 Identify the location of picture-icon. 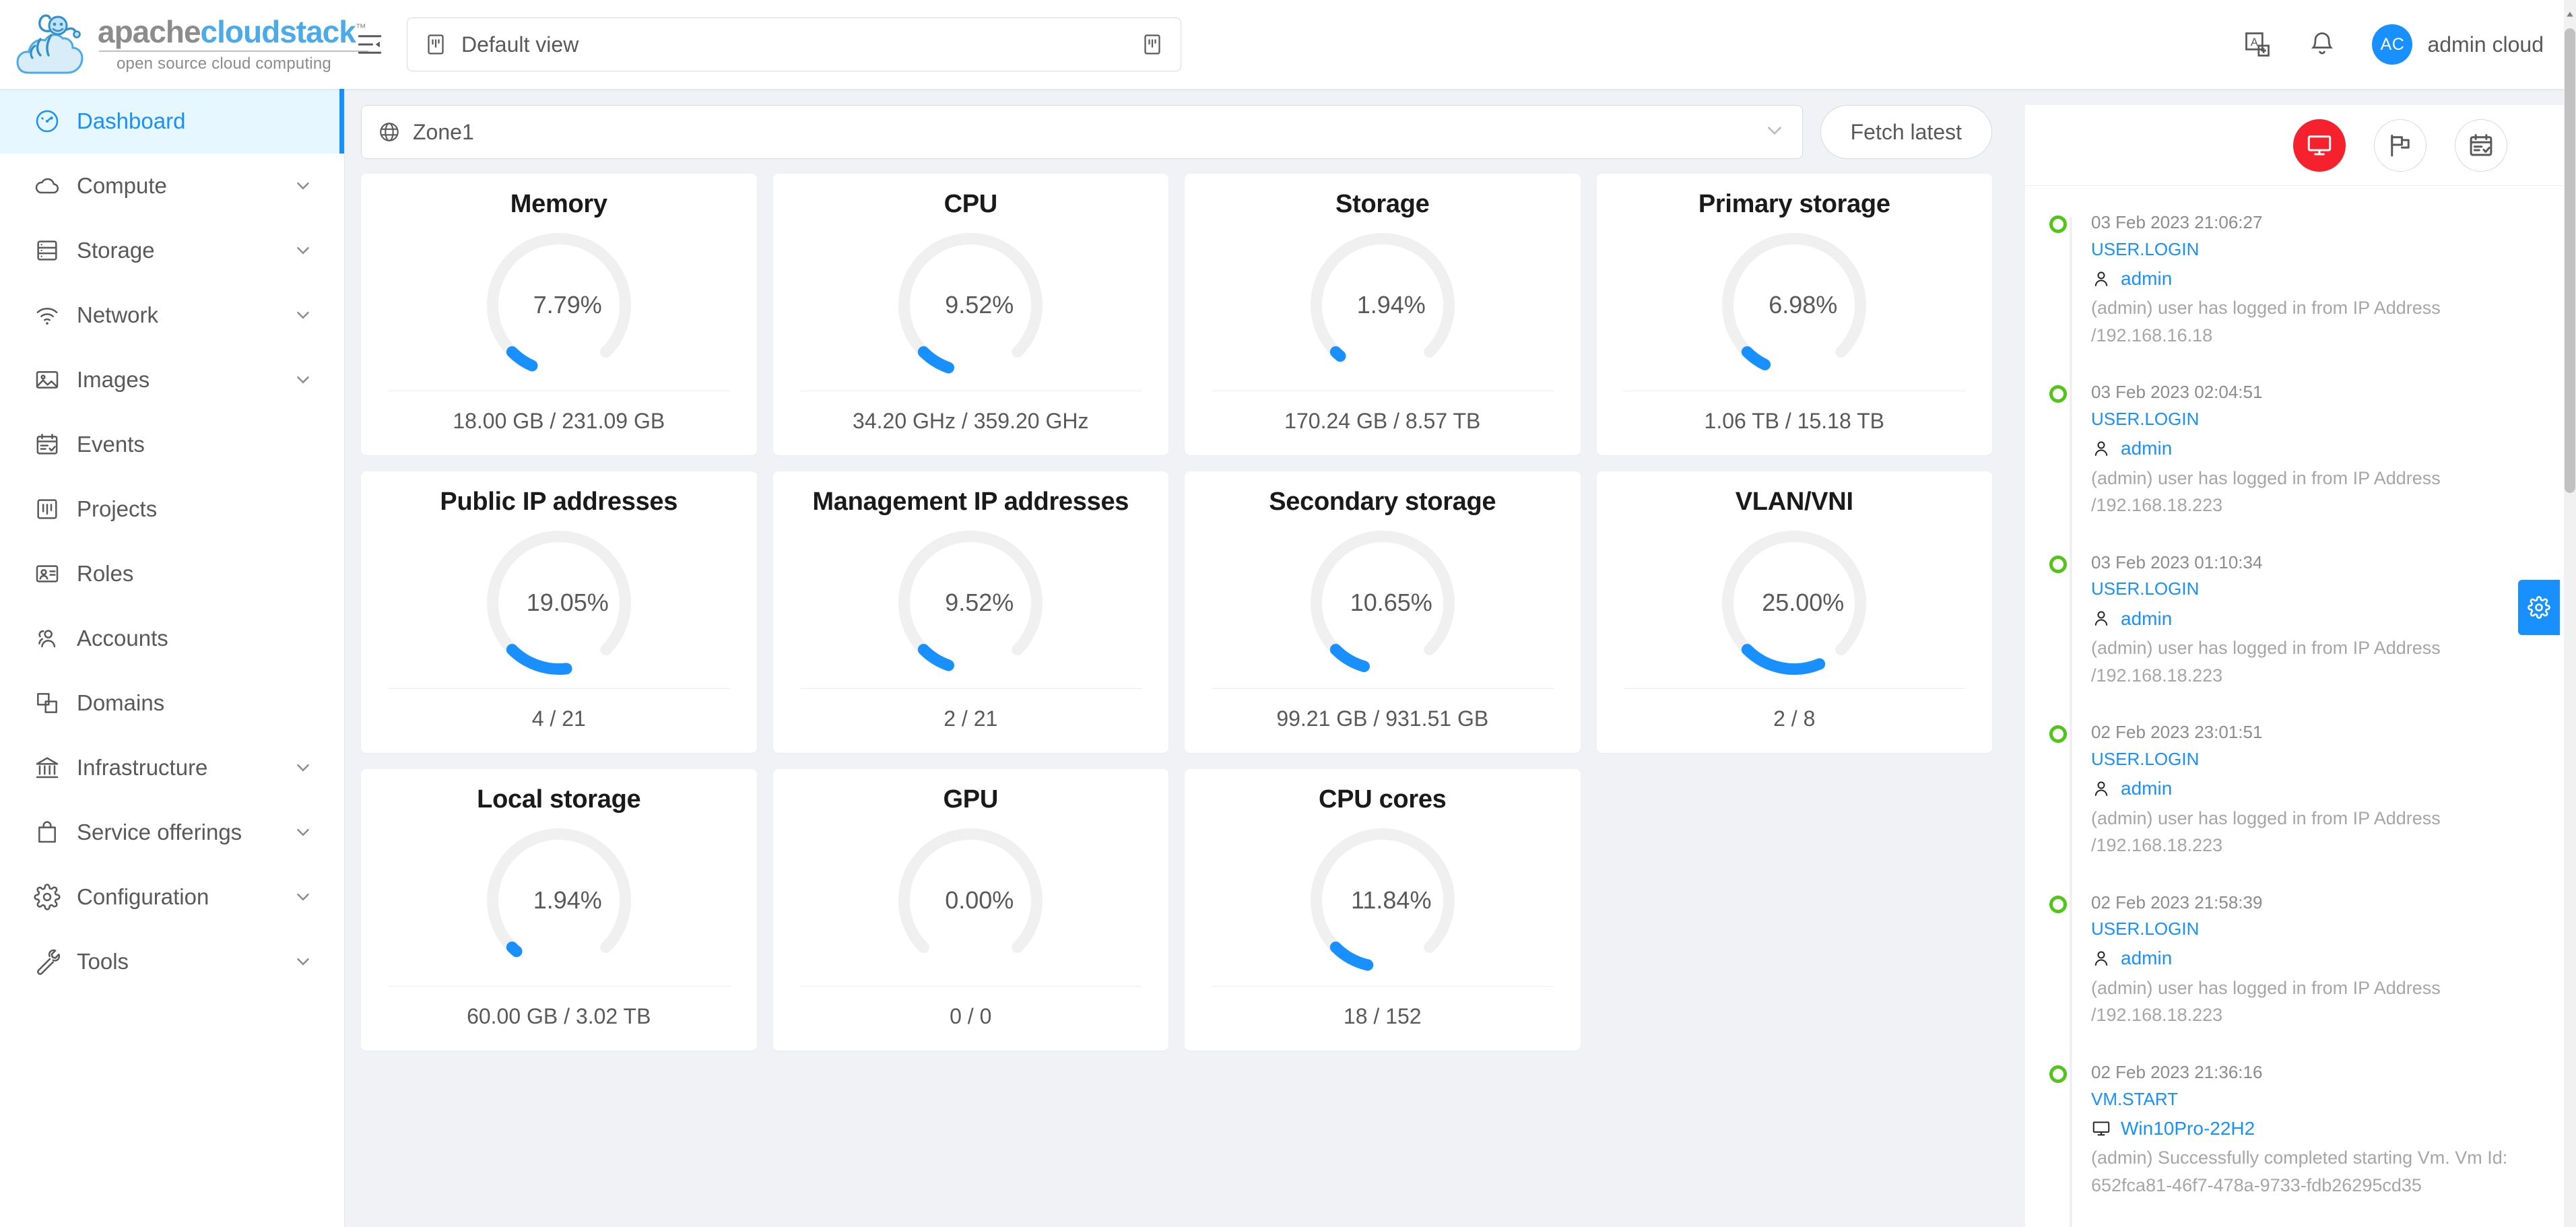
(47, 380).